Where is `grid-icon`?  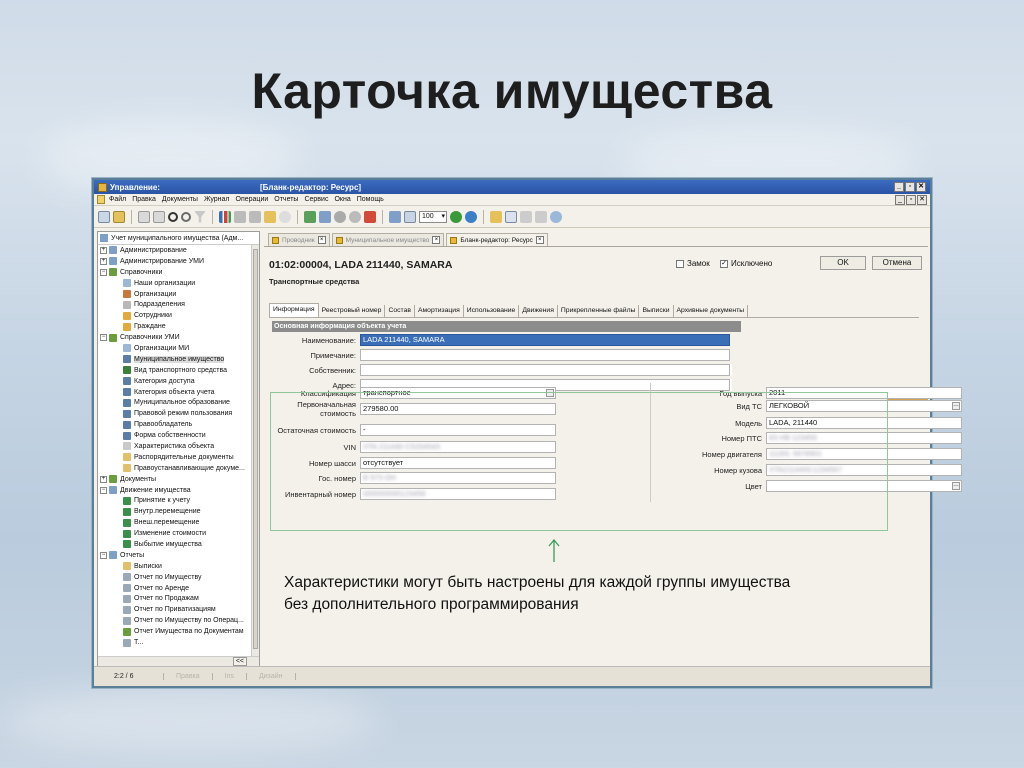
grid-icon is located at coordinates (395, 216).